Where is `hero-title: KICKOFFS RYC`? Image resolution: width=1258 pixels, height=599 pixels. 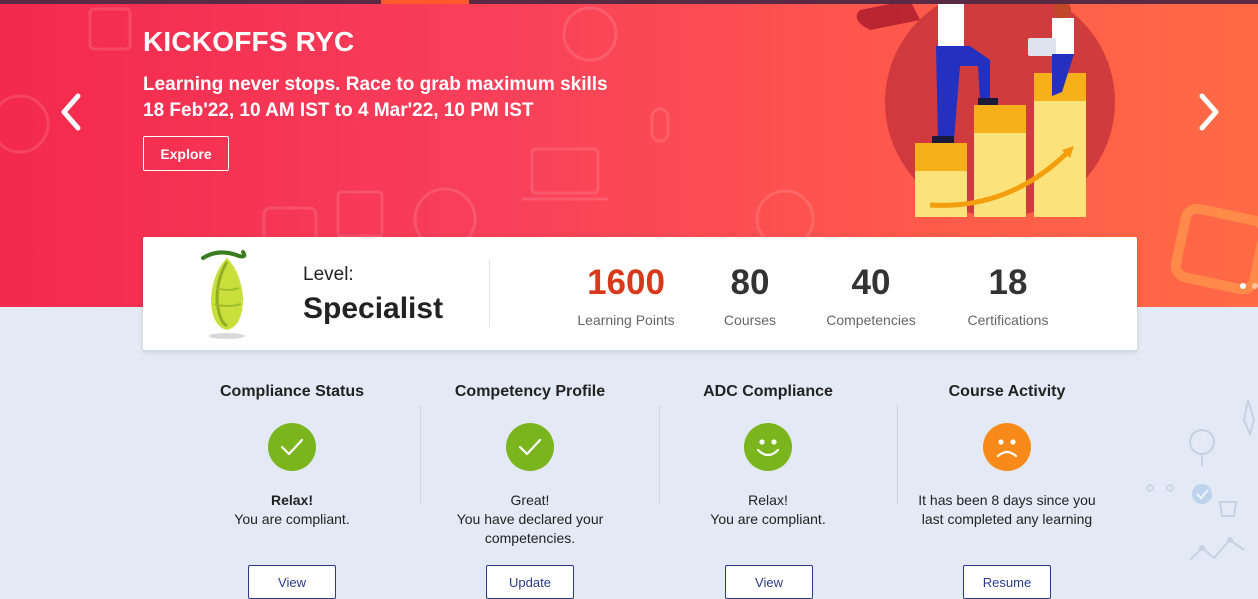 hero-title: KICKOFFS RYC is located at coordinates (249, 41).